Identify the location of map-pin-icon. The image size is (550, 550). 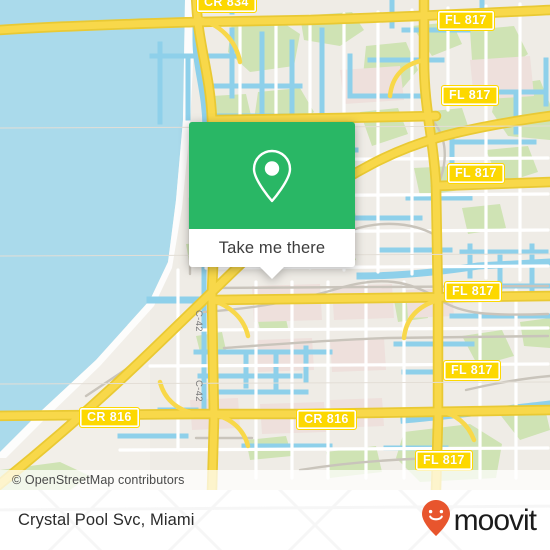
(272, 176).